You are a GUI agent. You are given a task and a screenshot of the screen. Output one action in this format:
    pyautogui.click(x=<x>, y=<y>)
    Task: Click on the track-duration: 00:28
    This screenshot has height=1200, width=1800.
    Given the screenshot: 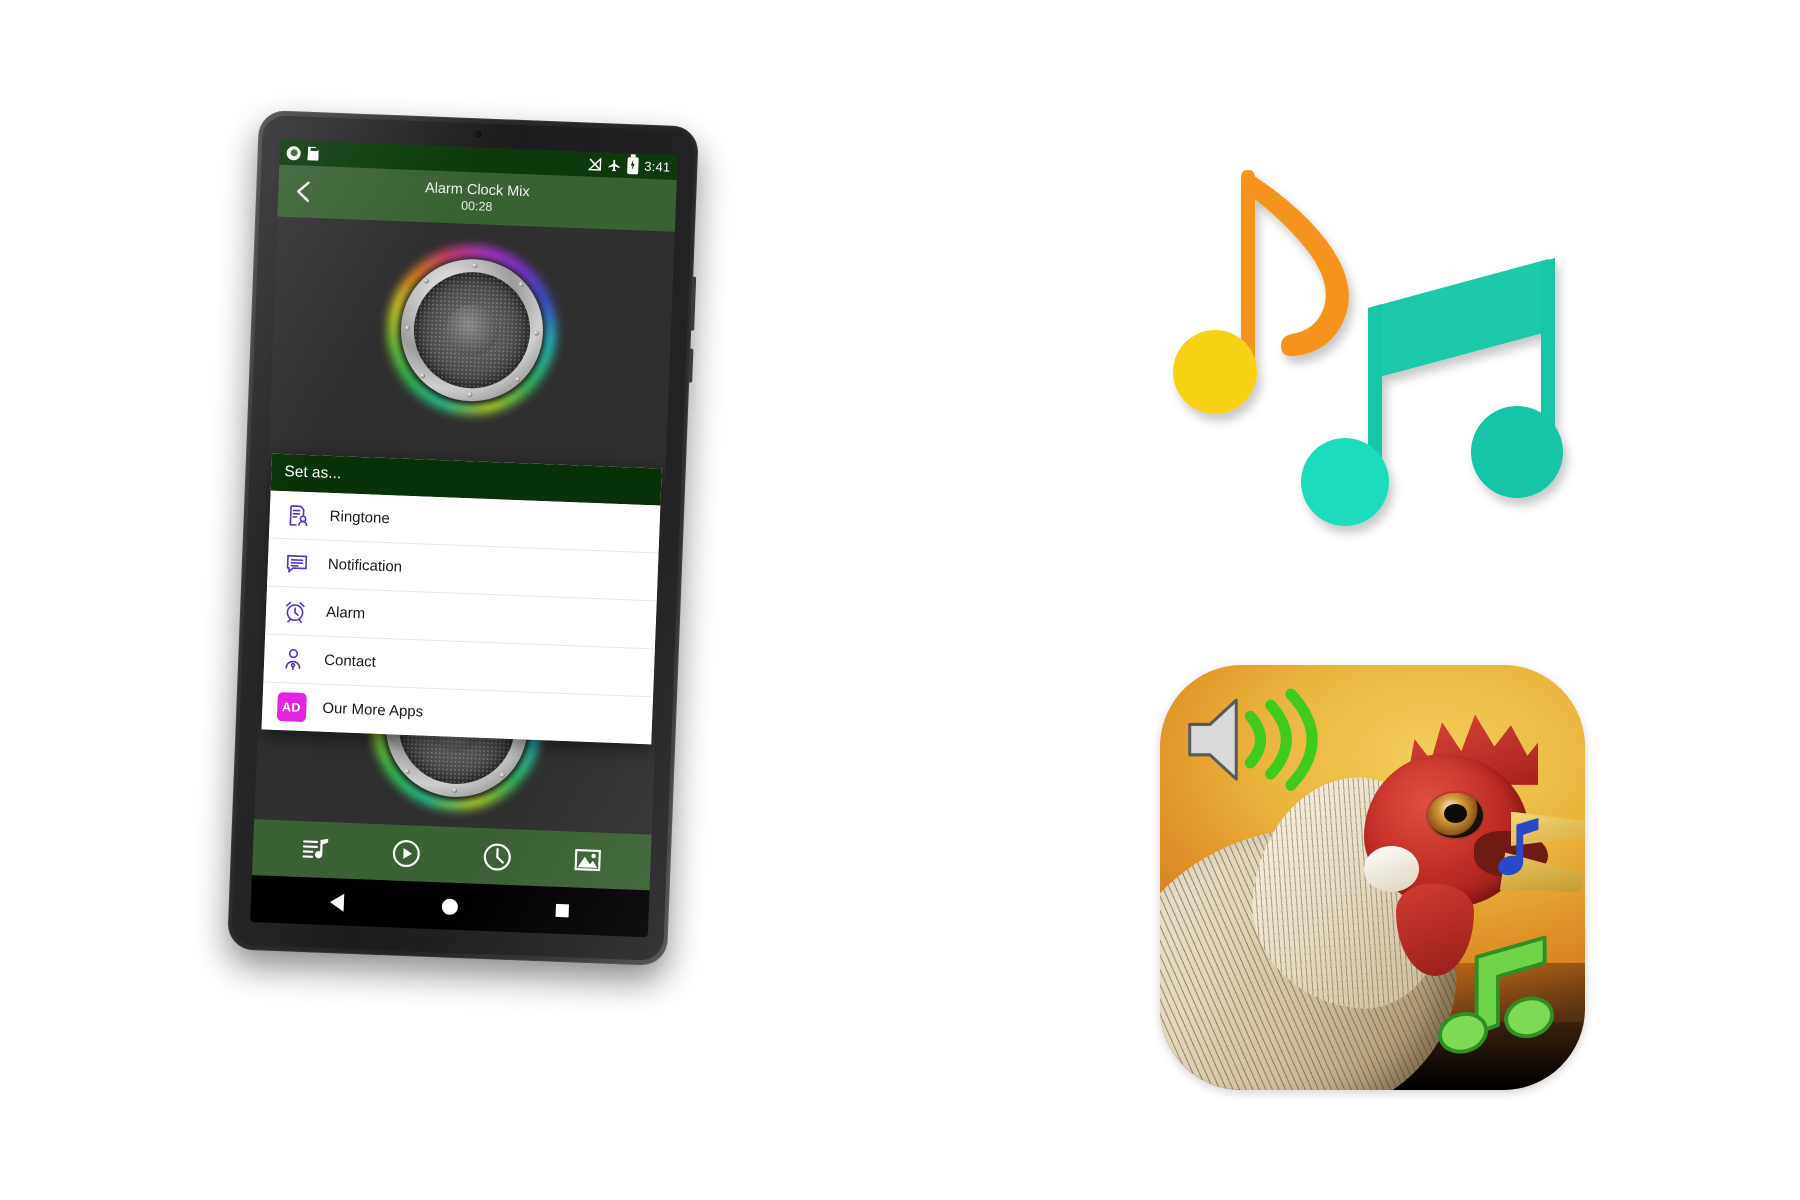 What is the action you would take?
    pyautogui.click(x=476, y=206)
    